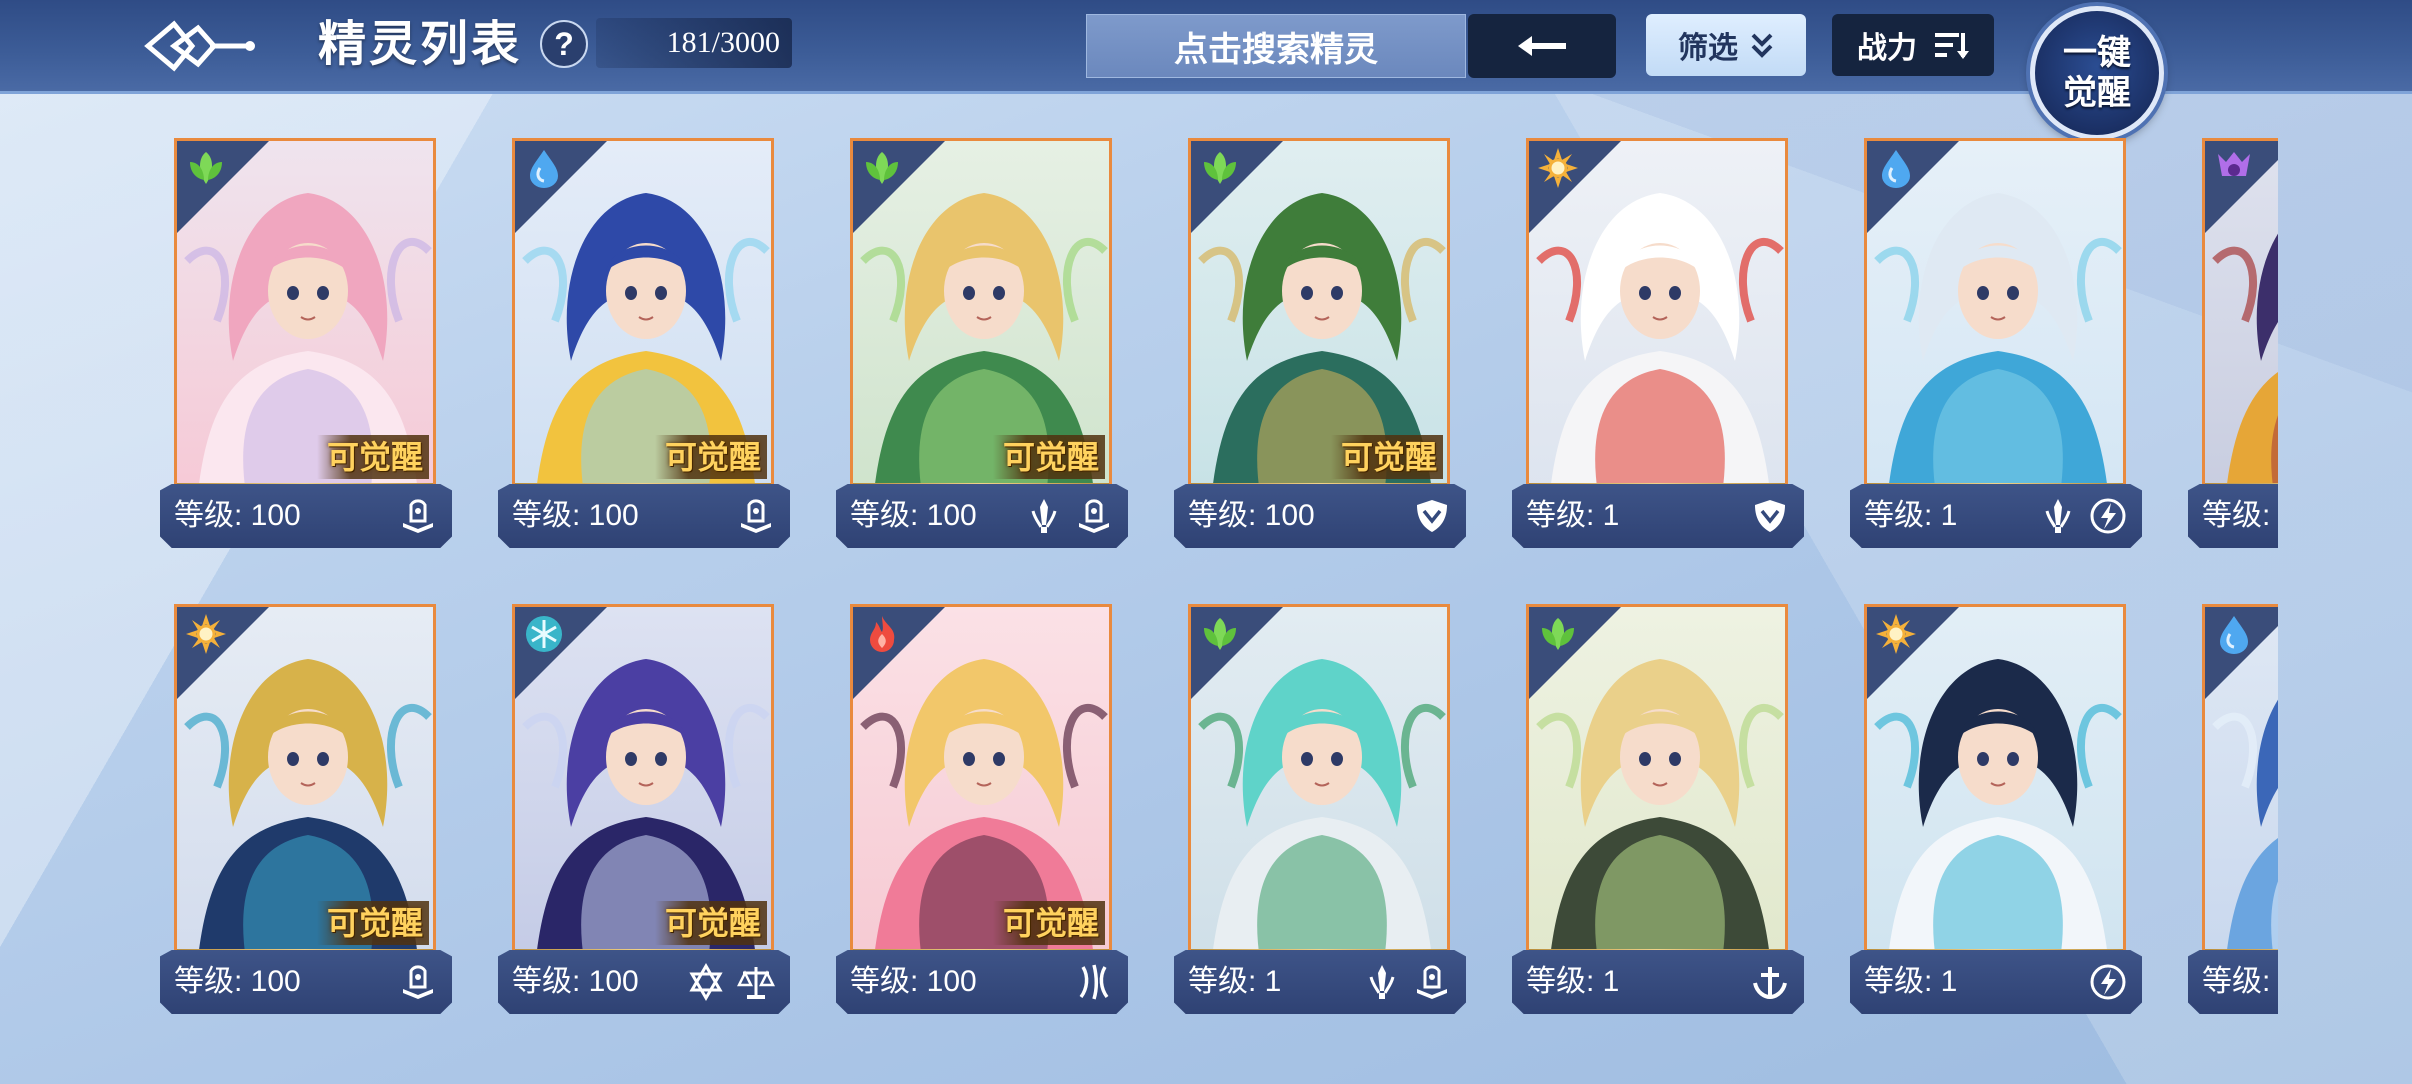 The image size is (2412, 1084). I want to click on claw-icon, so click(1094, 982).